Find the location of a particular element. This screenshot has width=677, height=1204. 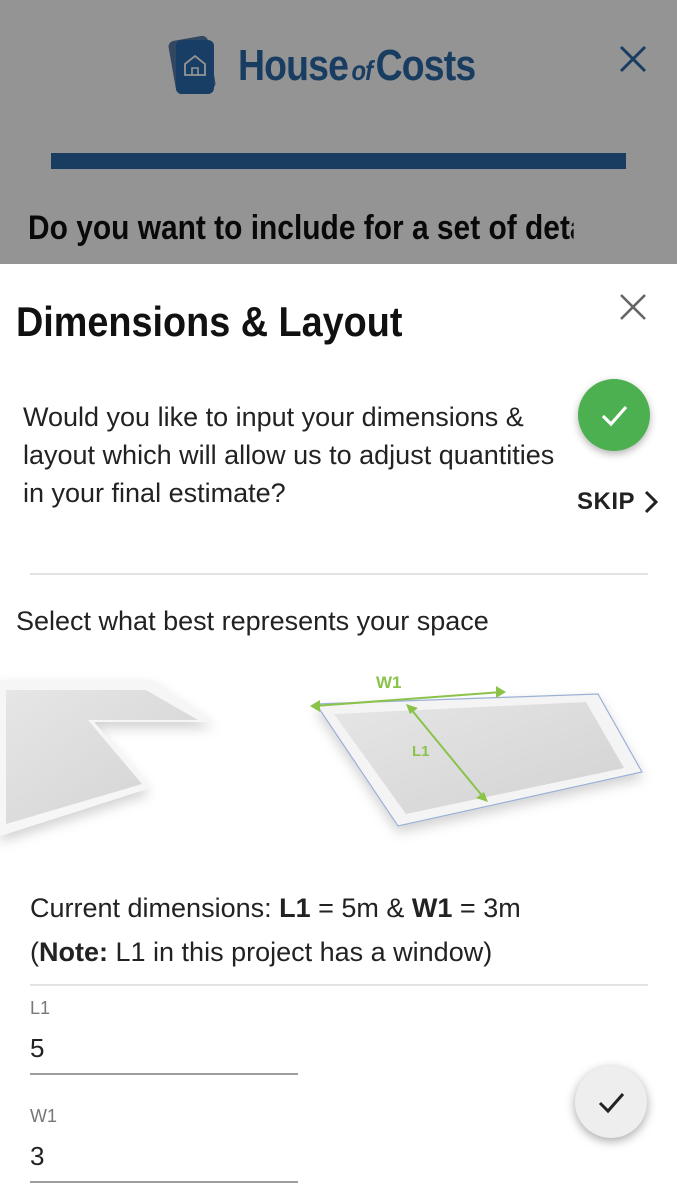

shape-options: W1 L1 is located at coordinates (321, 754).